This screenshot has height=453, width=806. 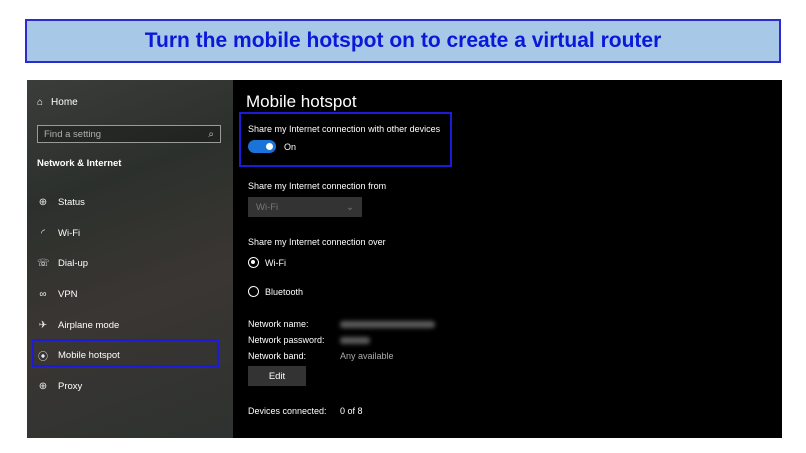 I want to click on airplane-icon: ✈, so click(x=43, y=325).